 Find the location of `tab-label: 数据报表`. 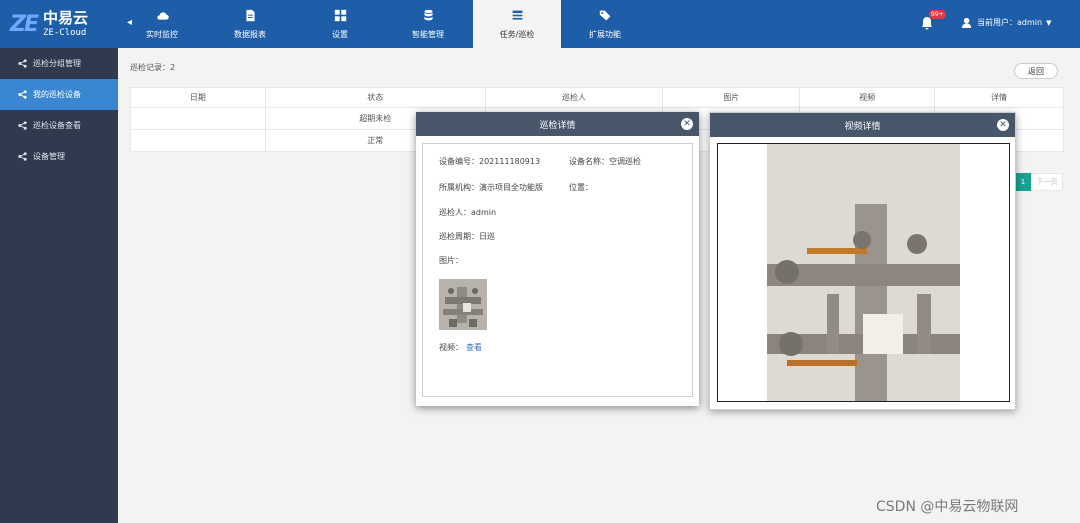

tab-label: 数据报表 is located at coordinates (250, 34).